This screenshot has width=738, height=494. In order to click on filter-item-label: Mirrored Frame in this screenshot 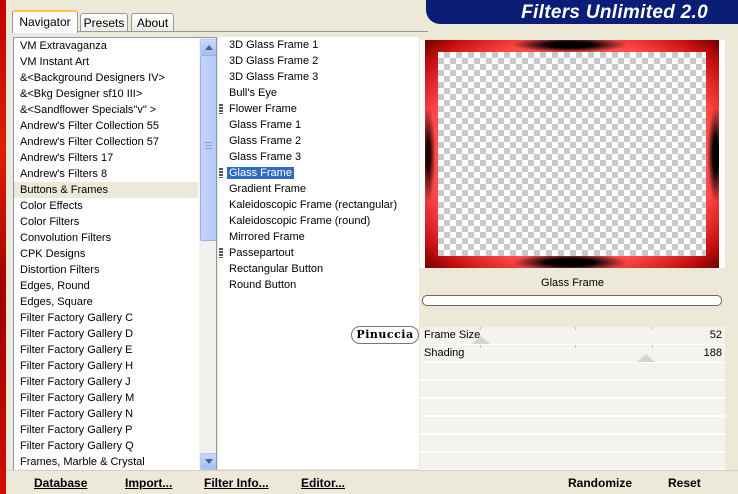, I will do `click(267, 237)`.